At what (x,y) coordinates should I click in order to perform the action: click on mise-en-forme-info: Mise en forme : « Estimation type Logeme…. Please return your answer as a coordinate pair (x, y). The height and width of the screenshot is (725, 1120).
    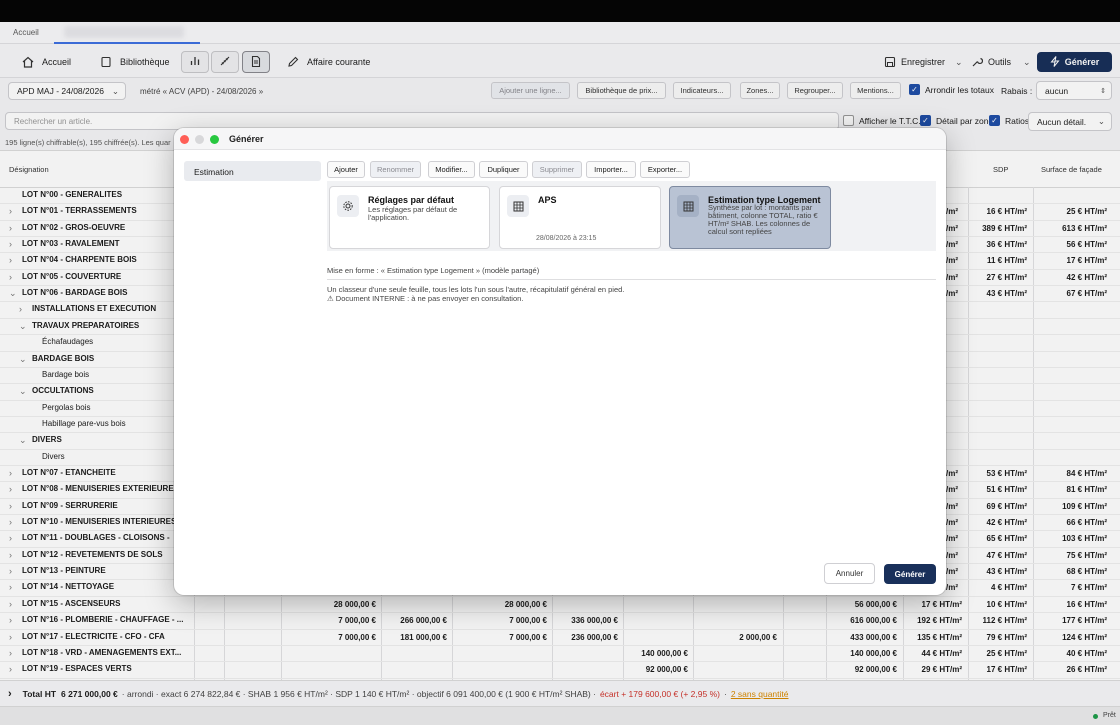
    Looking at the image, I should click on (433, 270).